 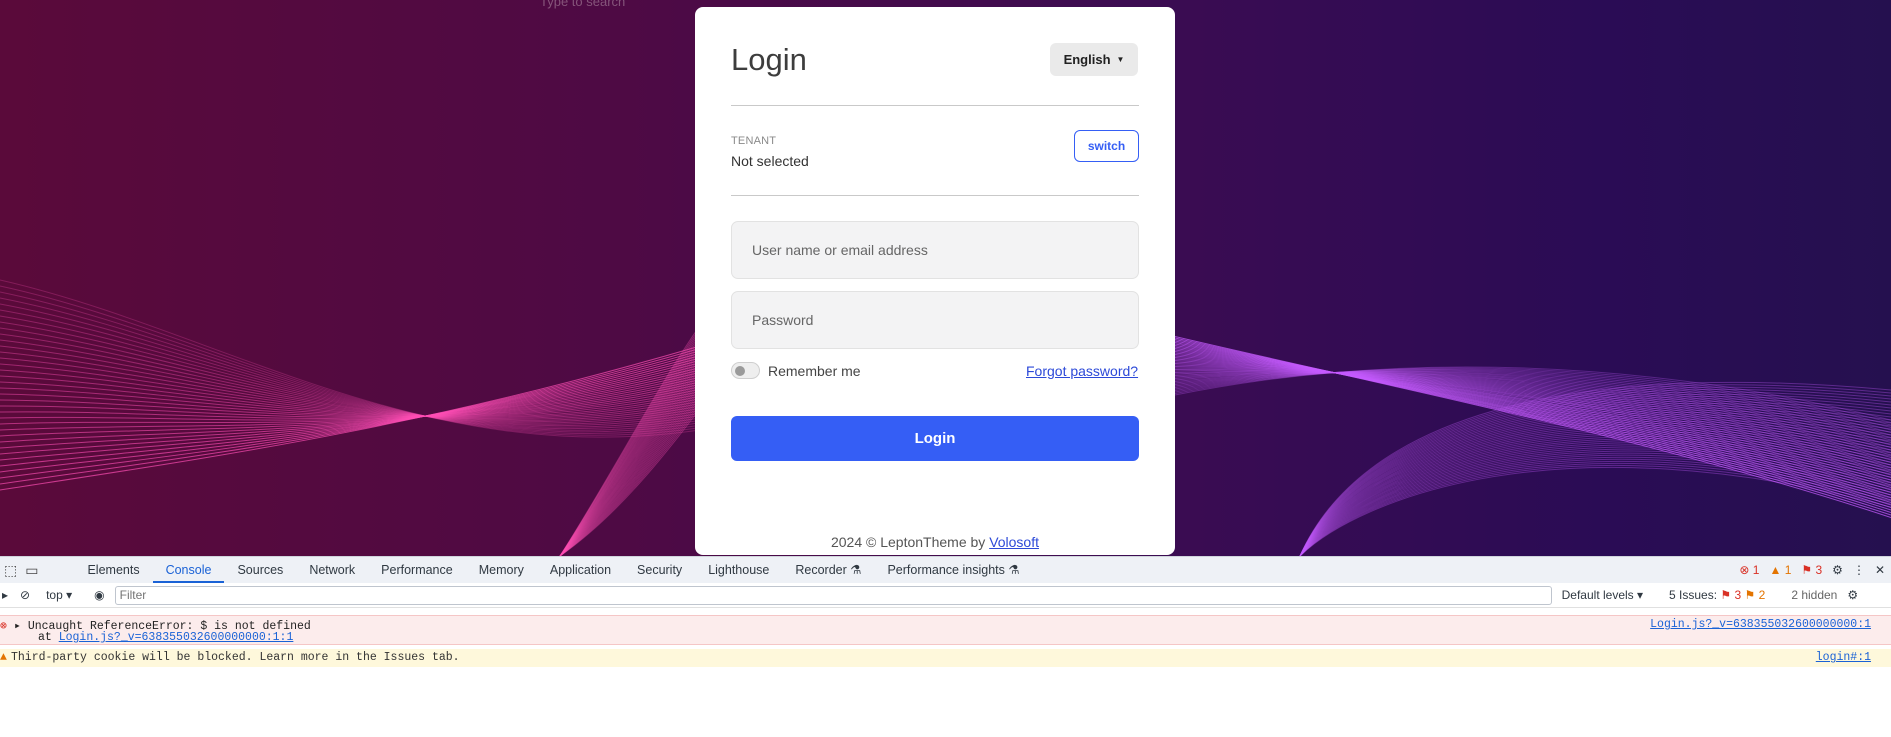 I want to click on warning-count: ▲ 1, so click(x=1780, y=570).